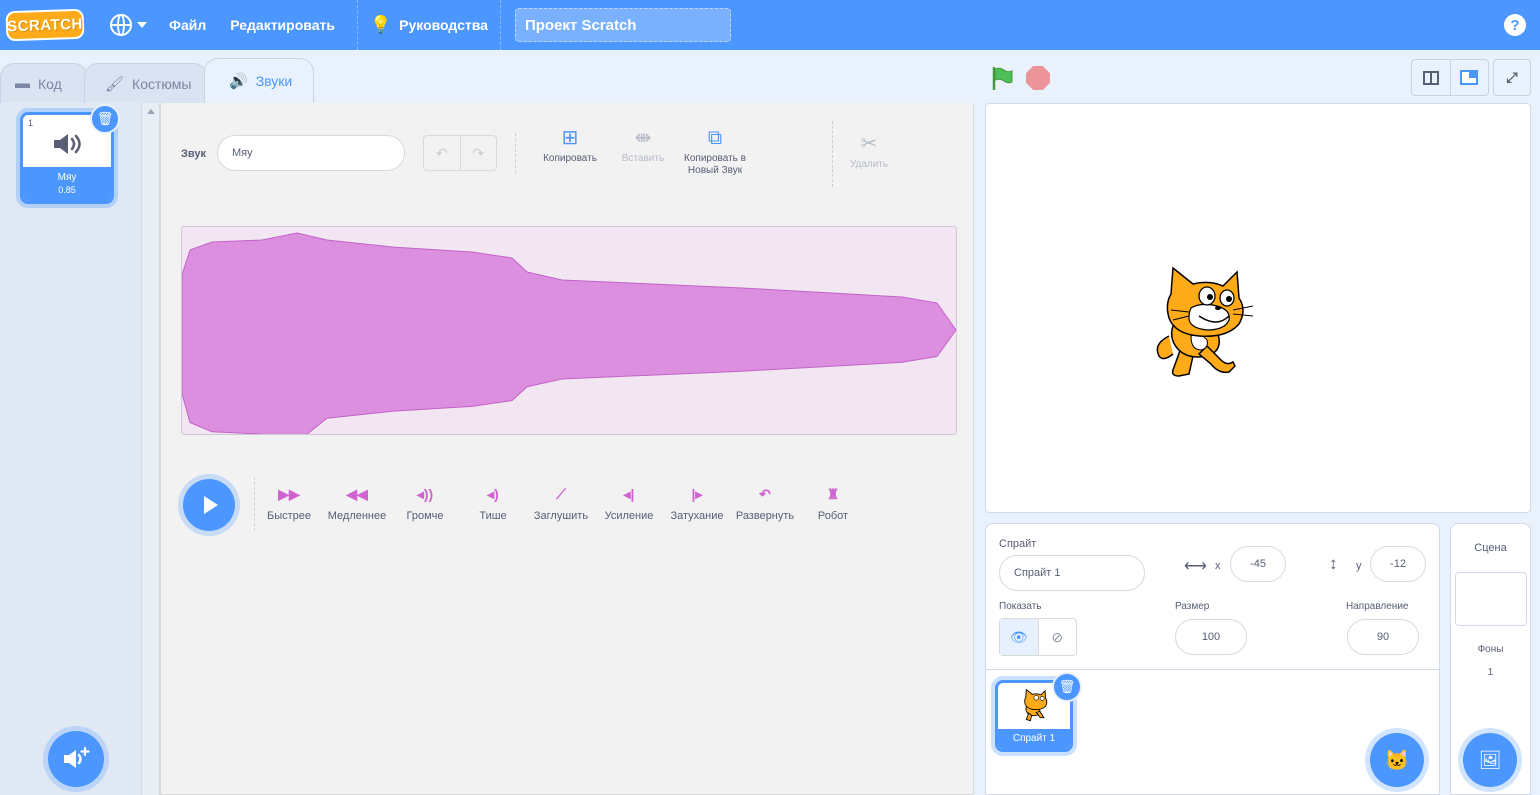  What do you see at coordinates (1490, 599) in the screenshot?
I see `stage-thumbnail` at bounding box center [1490, 599].